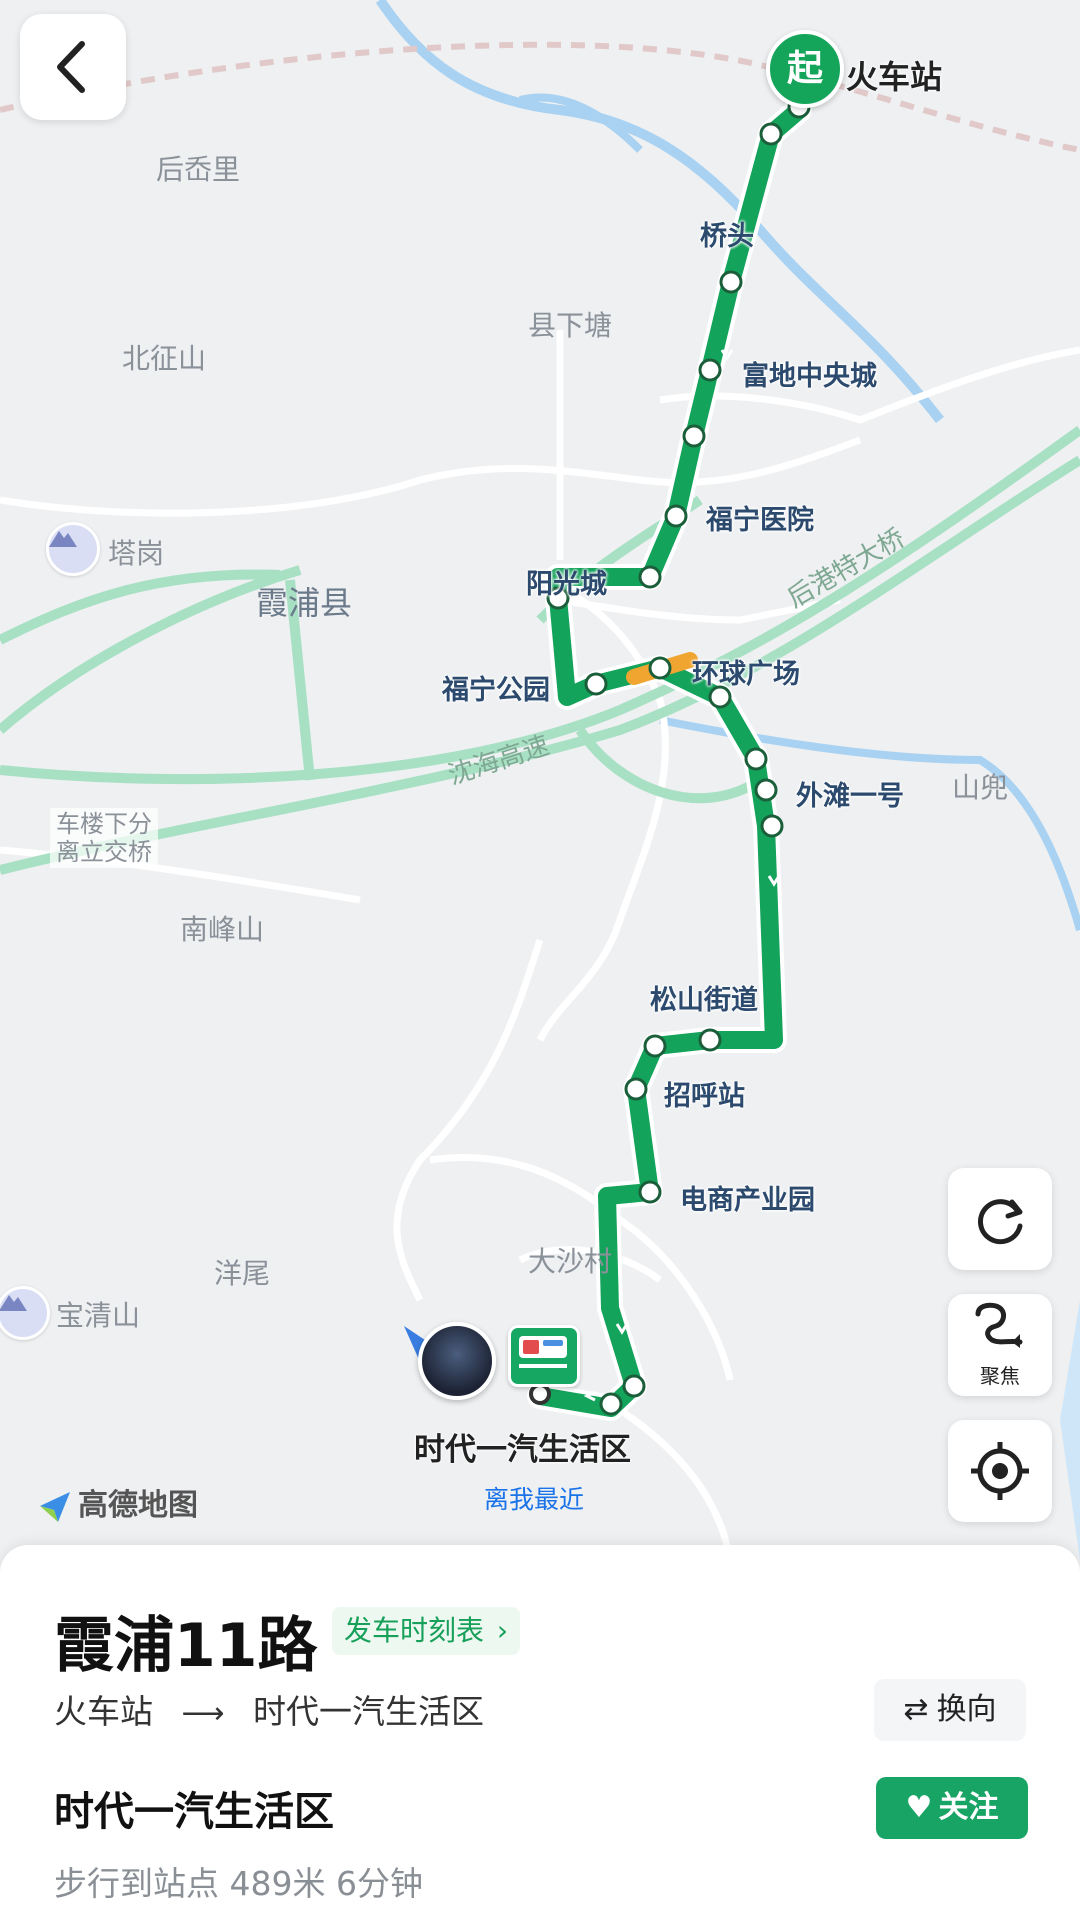  Describe the element at coordinates (544, 1356) in the screenshot. I see `bus-stop-icon` at that location.